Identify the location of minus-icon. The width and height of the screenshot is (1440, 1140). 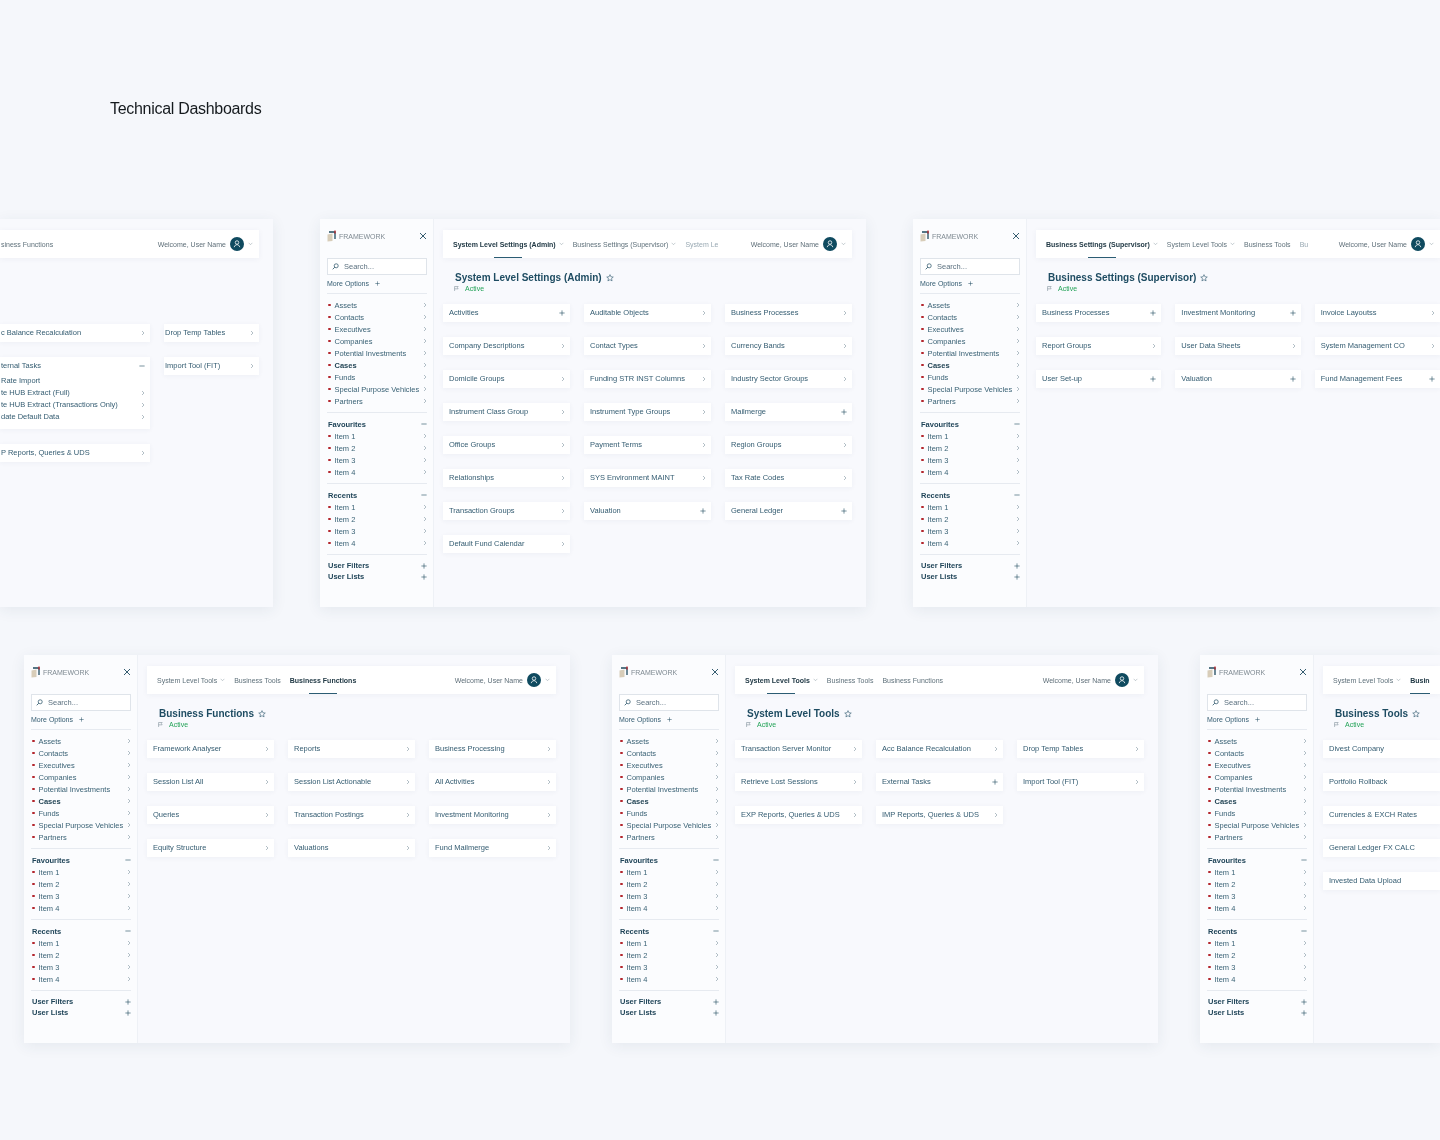
(140, 366).